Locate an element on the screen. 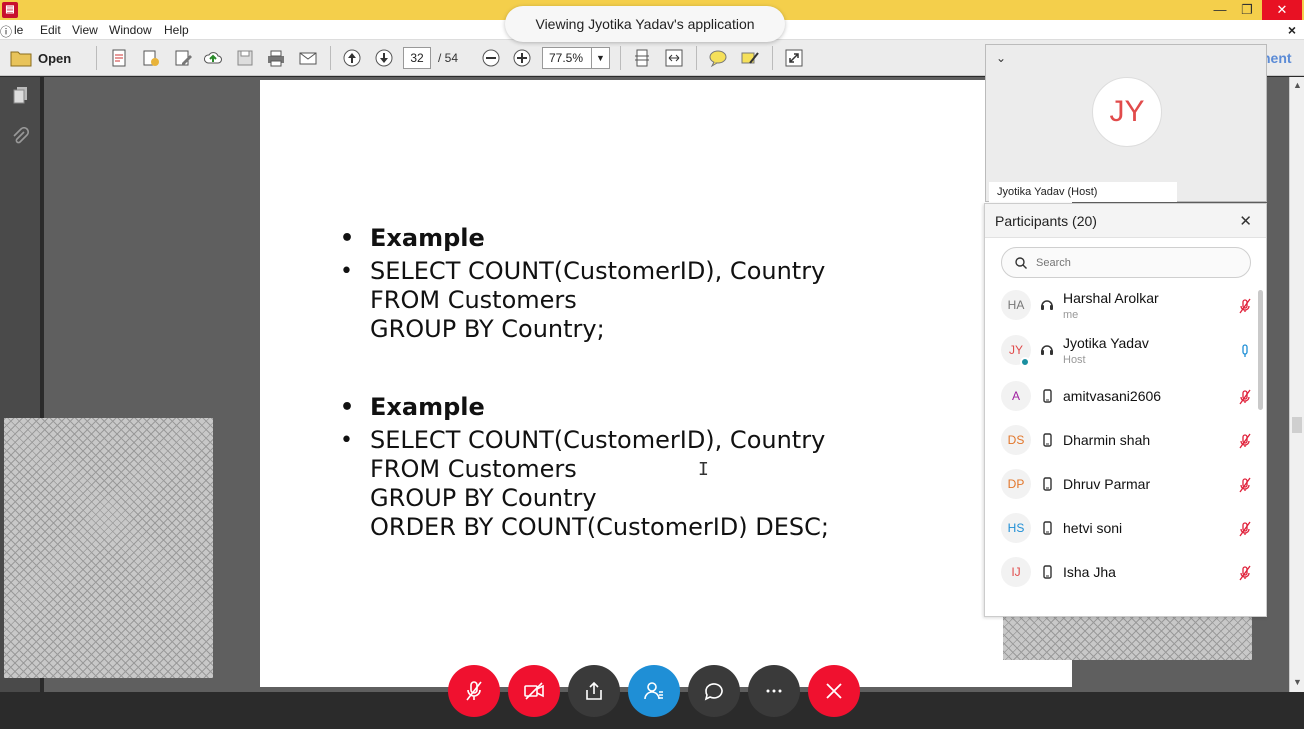 The width and height of the screenshot is (1304, 729). video-toggle-button is located at coordinates (534, 691).